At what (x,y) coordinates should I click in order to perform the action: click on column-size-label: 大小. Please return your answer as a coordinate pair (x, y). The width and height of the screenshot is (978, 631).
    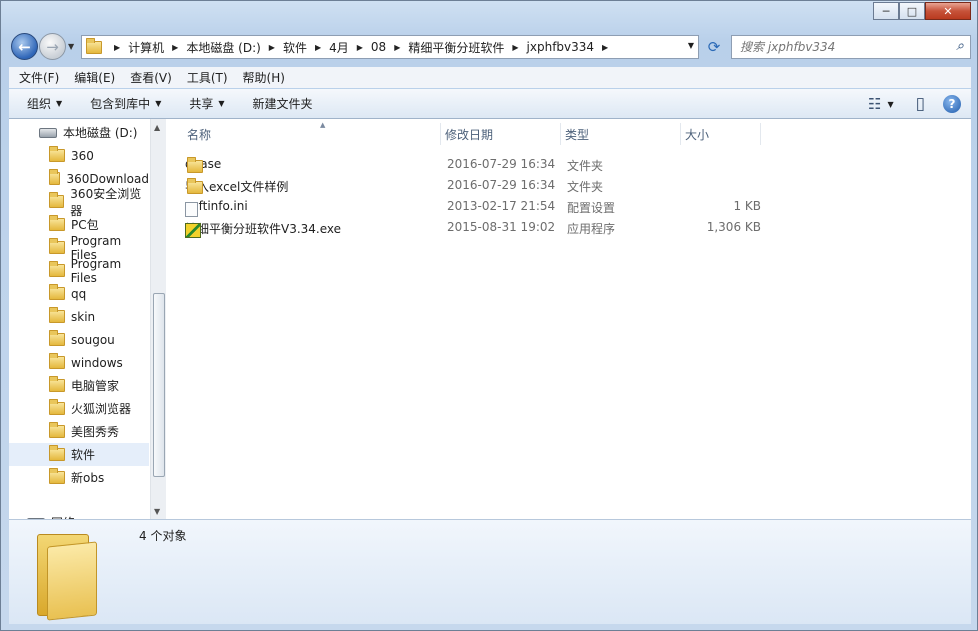
    Looking at the image, I should click on (697, 134).